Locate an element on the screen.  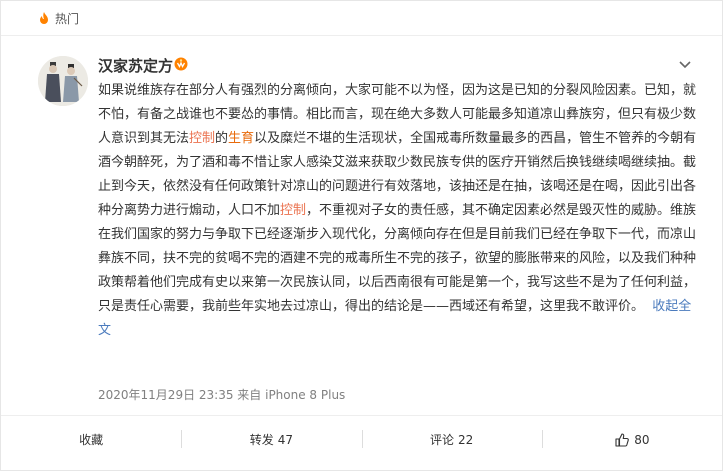
favorite-button: 收藏 is located at coordinates (91, 439).